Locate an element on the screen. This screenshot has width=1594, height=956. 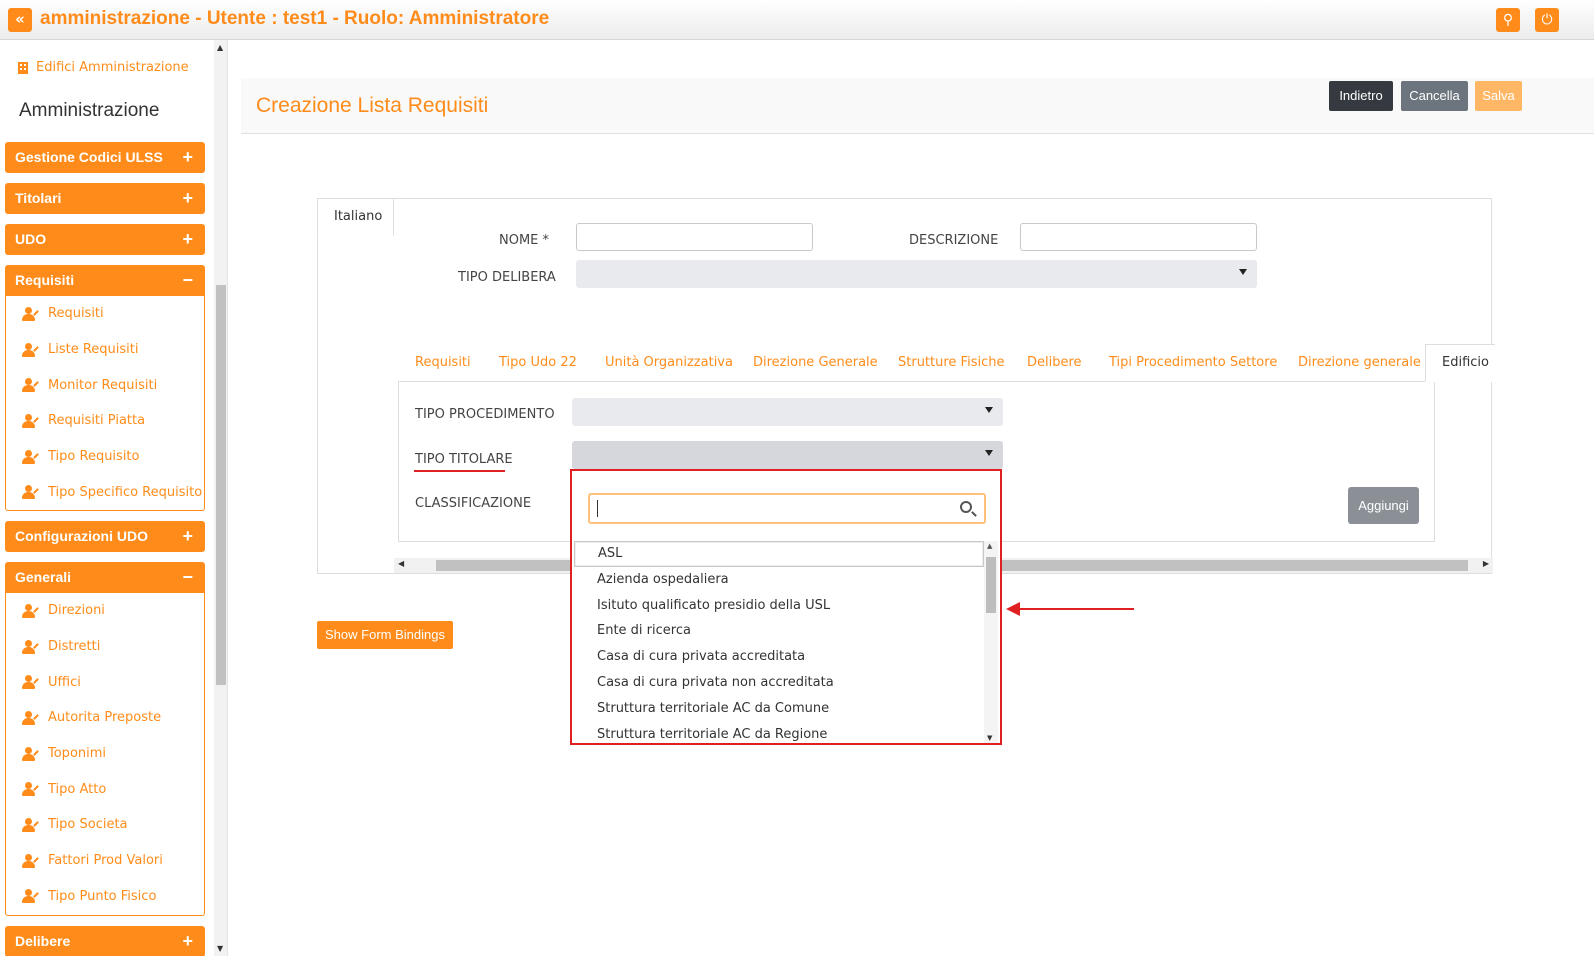
sidebar-item-tipo-atto: Tipo Atto is located at coordinates (105, 789).